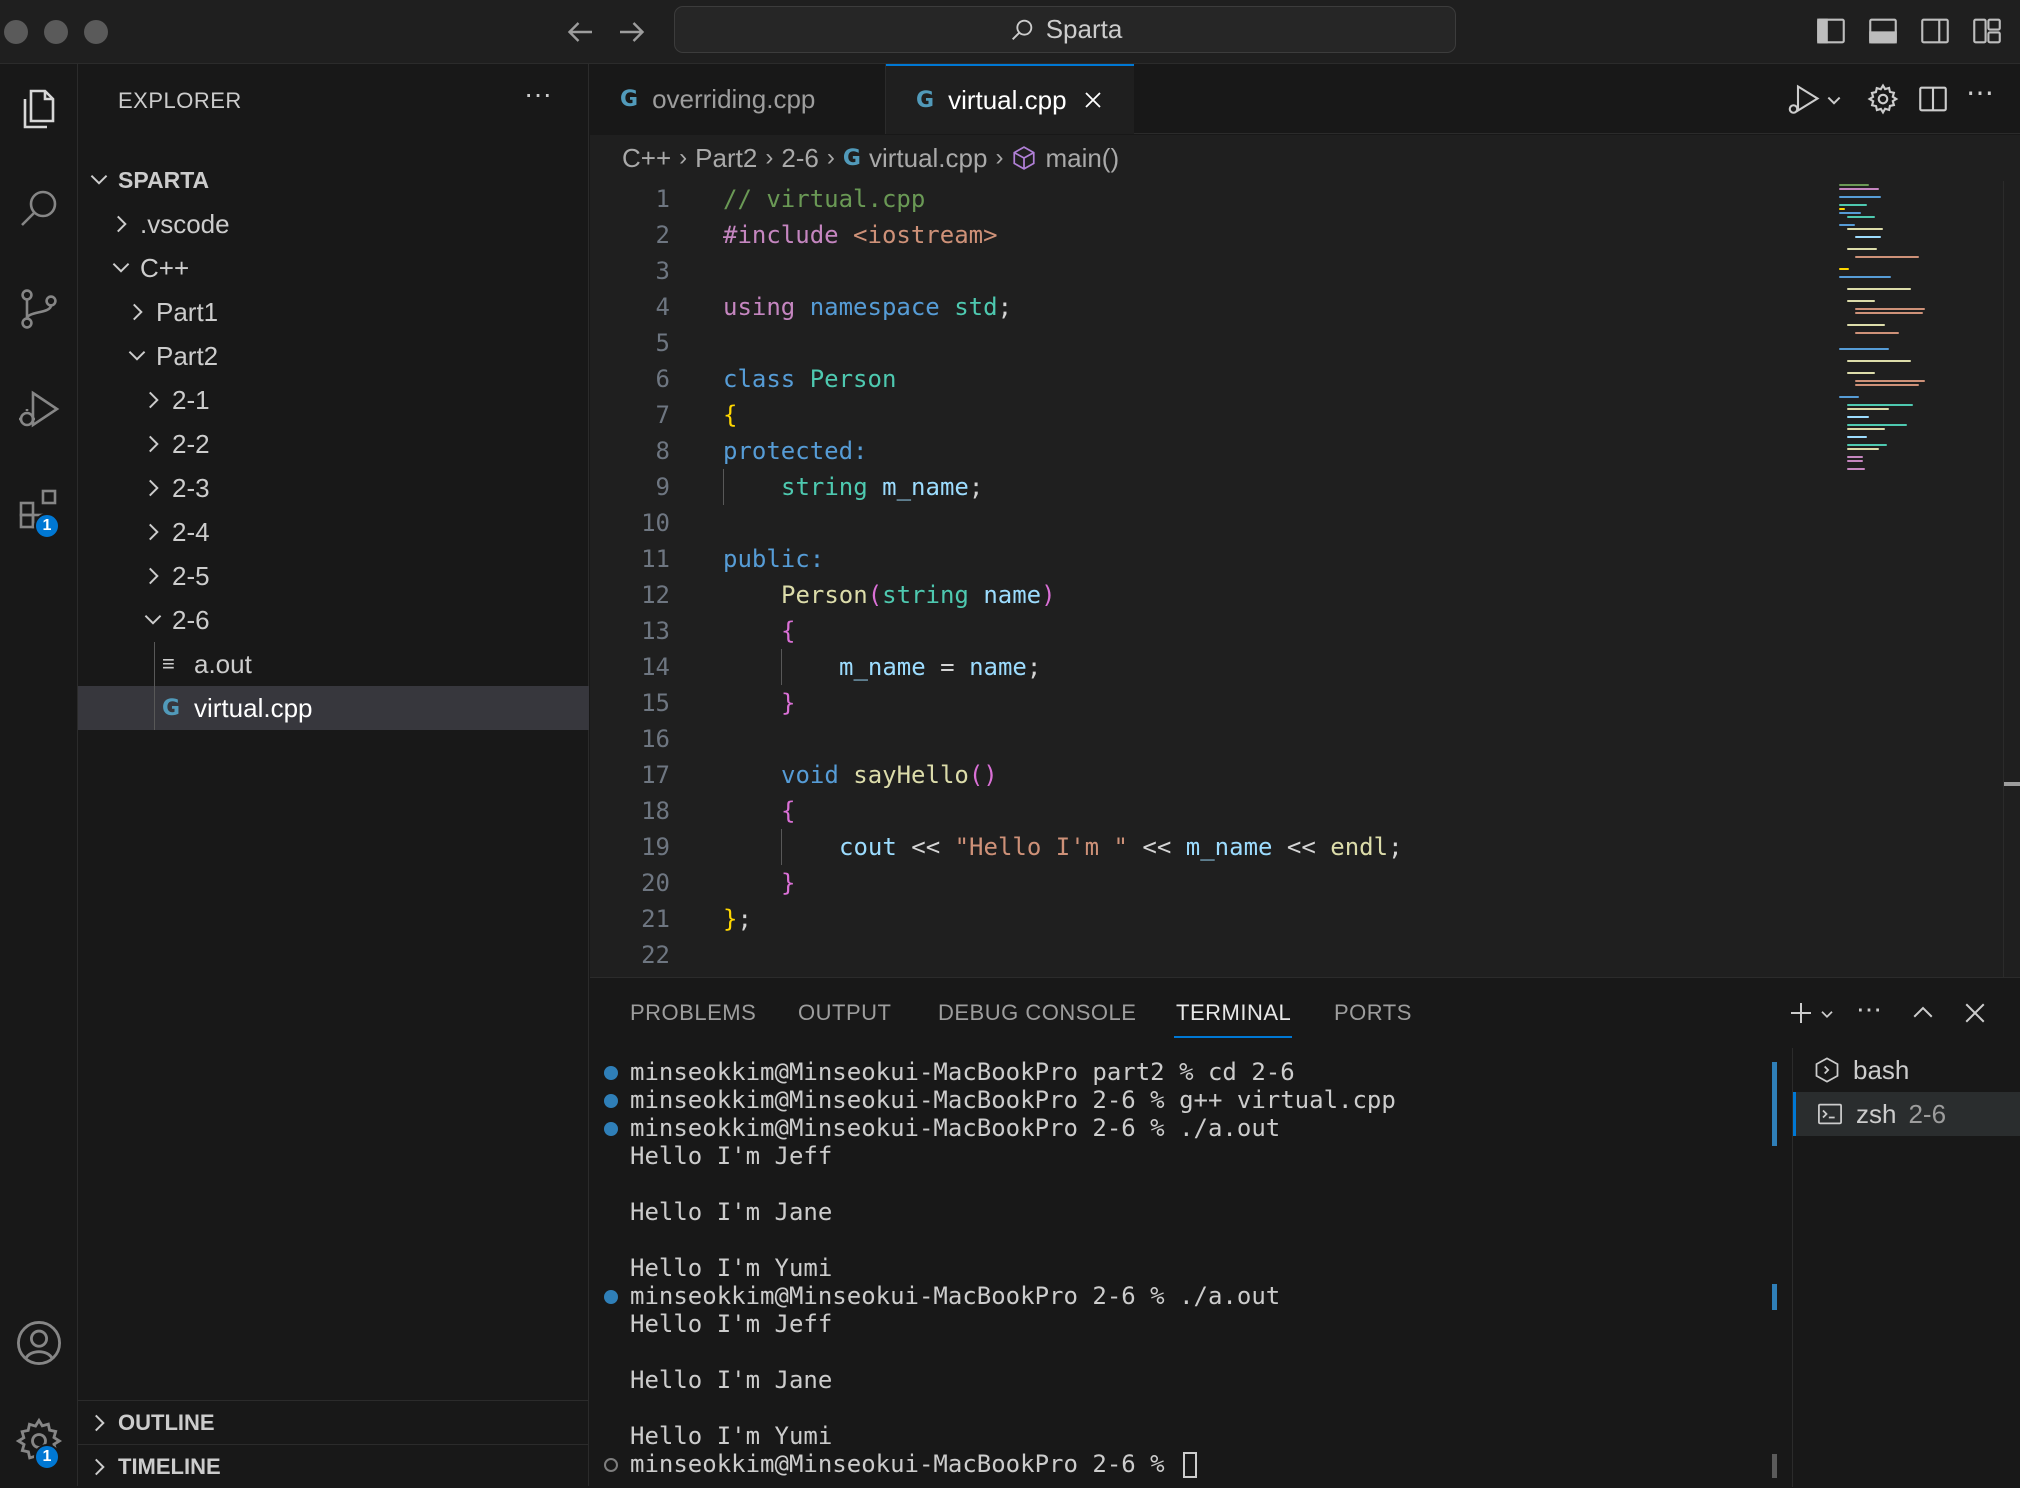  What do you see at coordinates (800, 158) in the screenshot?
I see `breadcrumb-item: 2-6` at bounding box center [800, 158].